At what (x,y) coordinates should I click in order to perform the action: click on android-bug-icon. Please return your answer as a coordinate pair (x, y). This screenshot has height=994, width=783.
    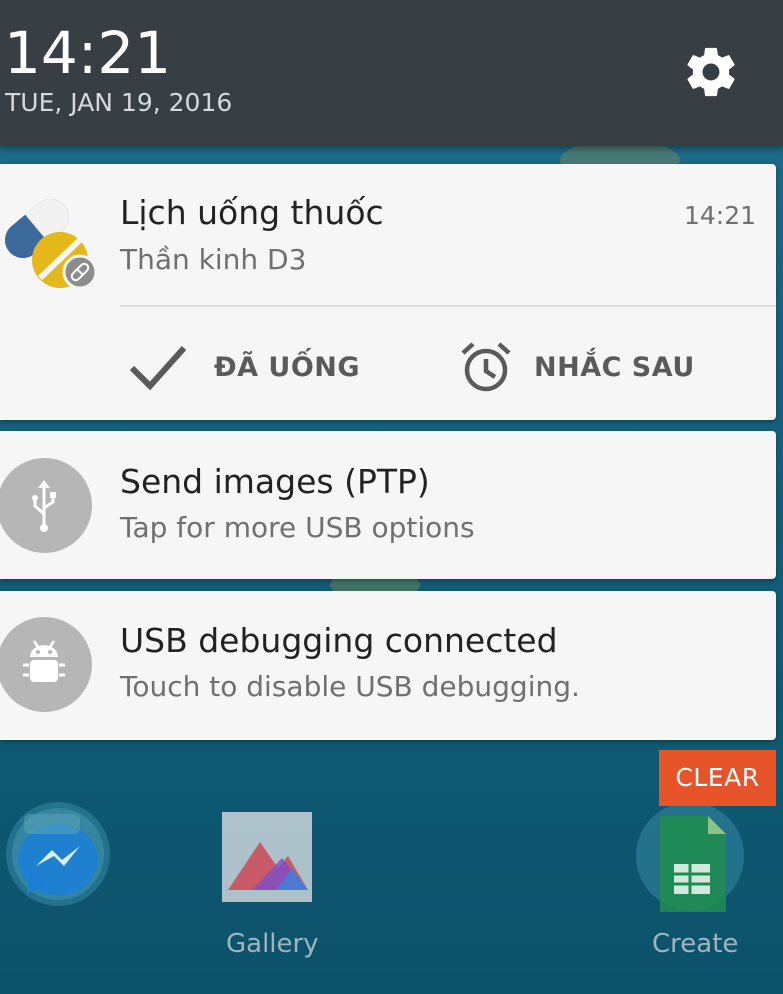
    Looking at the image, I should click on (46, 664).